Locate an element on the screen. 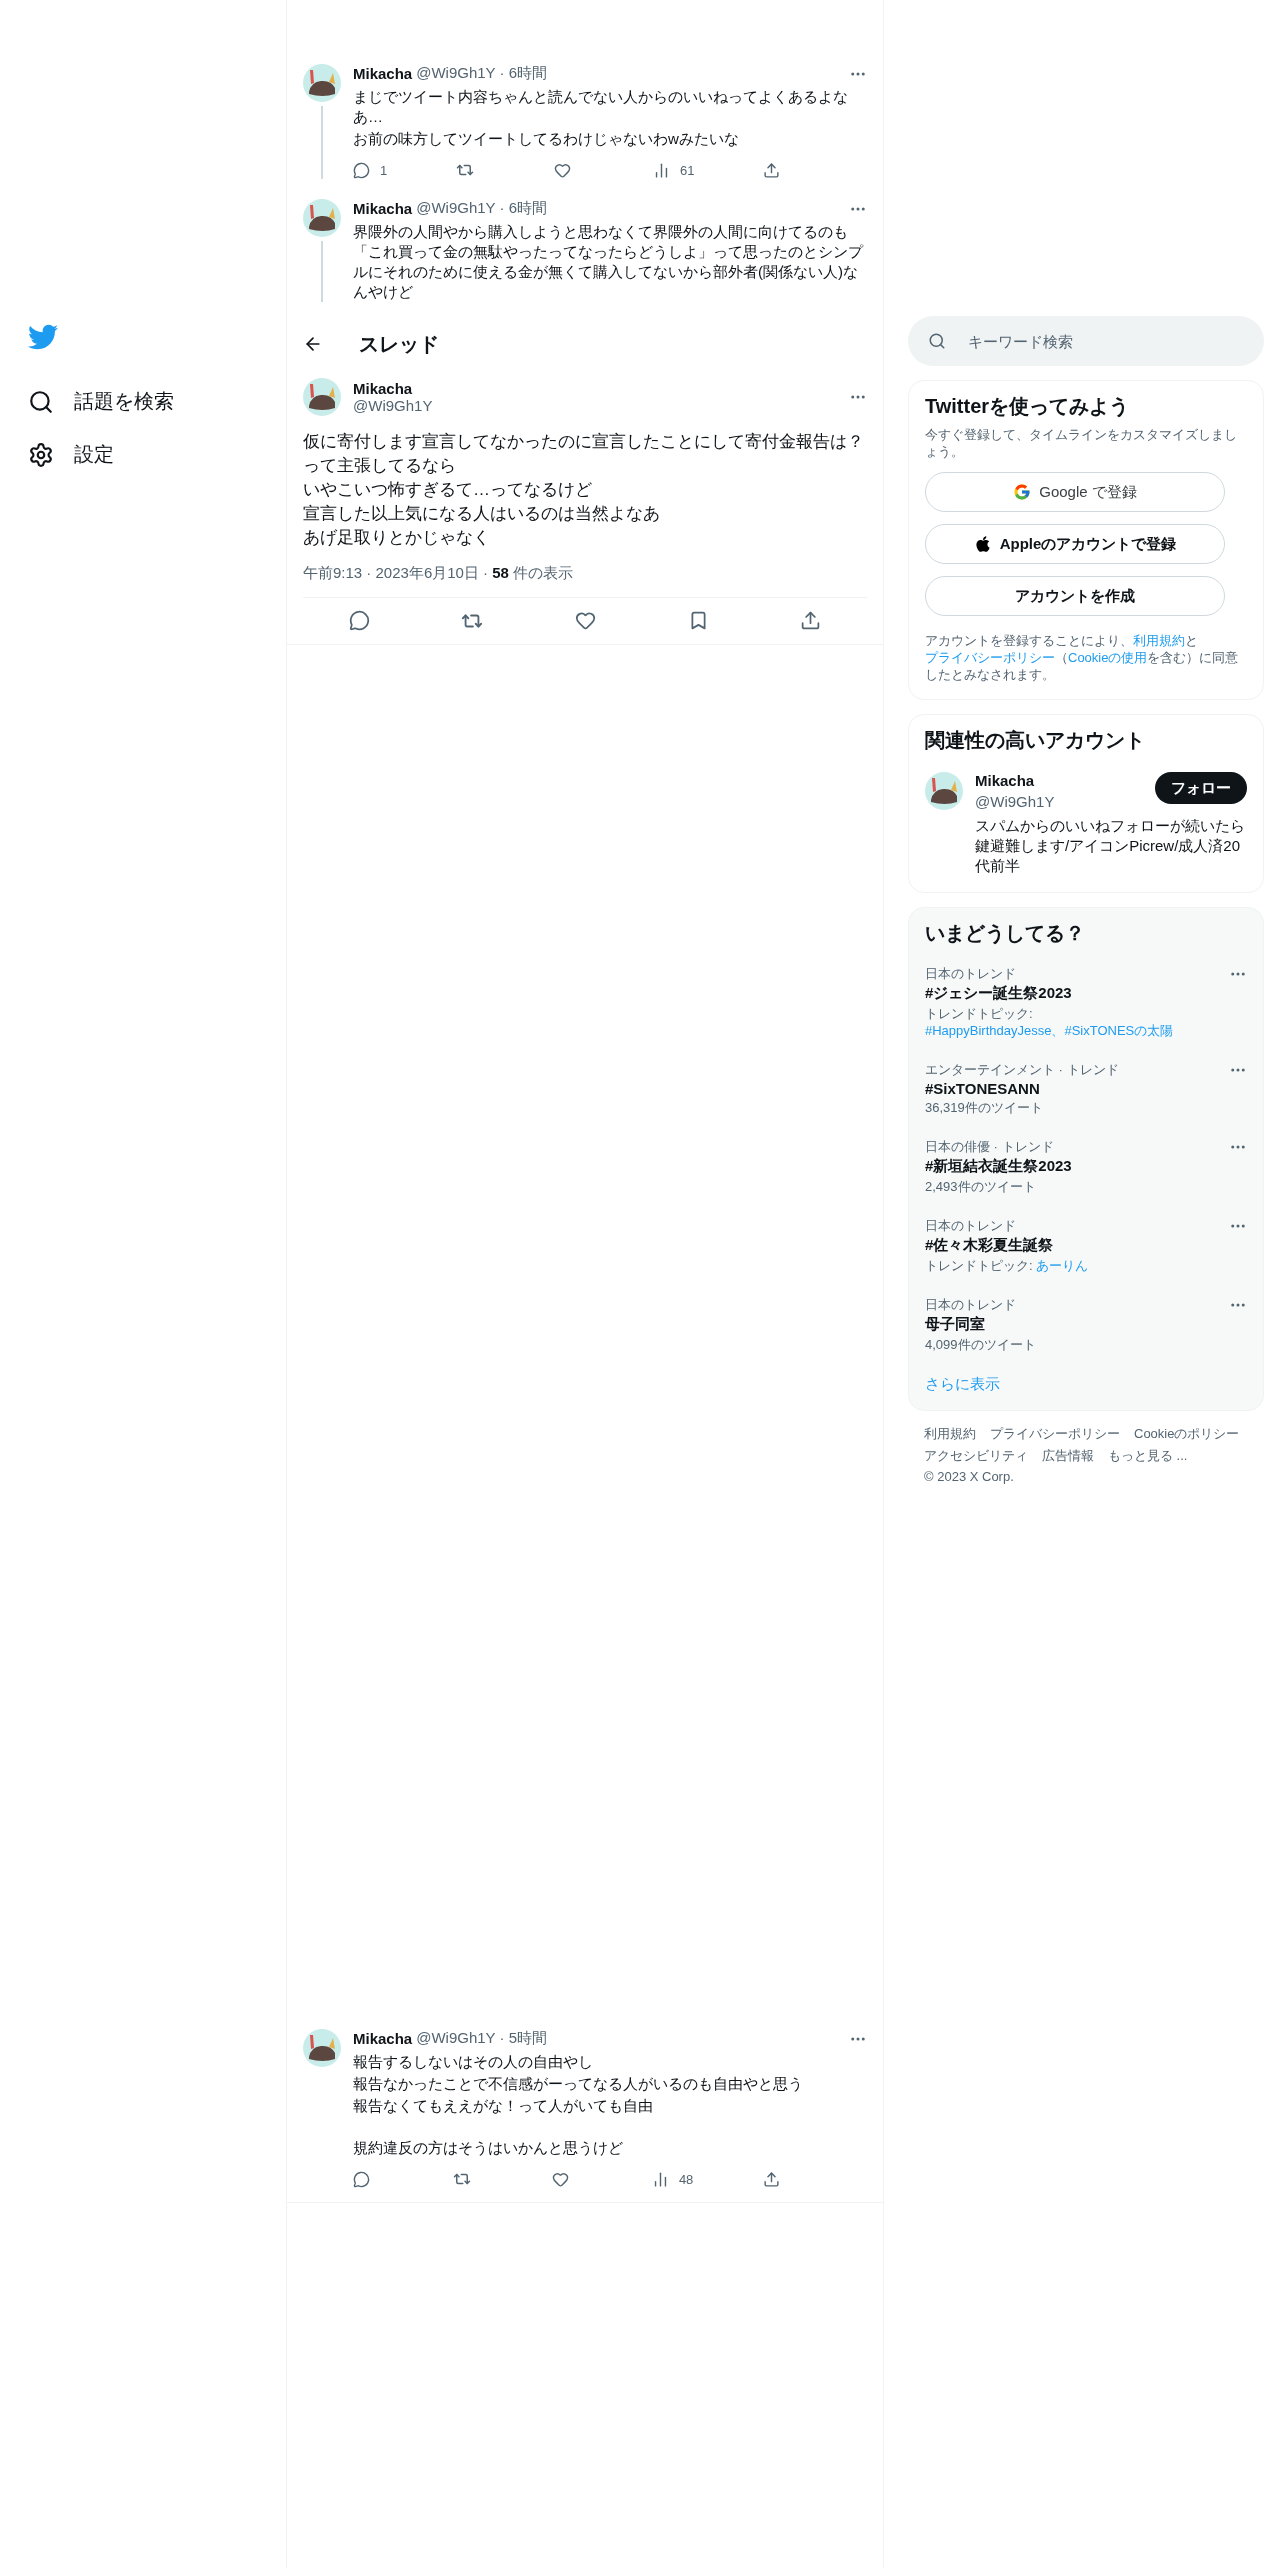 Image resolution: width=1284 pixels, height=2568 pixels. card-title: いまどうしてる？ is located at coordinates (1005, 933).